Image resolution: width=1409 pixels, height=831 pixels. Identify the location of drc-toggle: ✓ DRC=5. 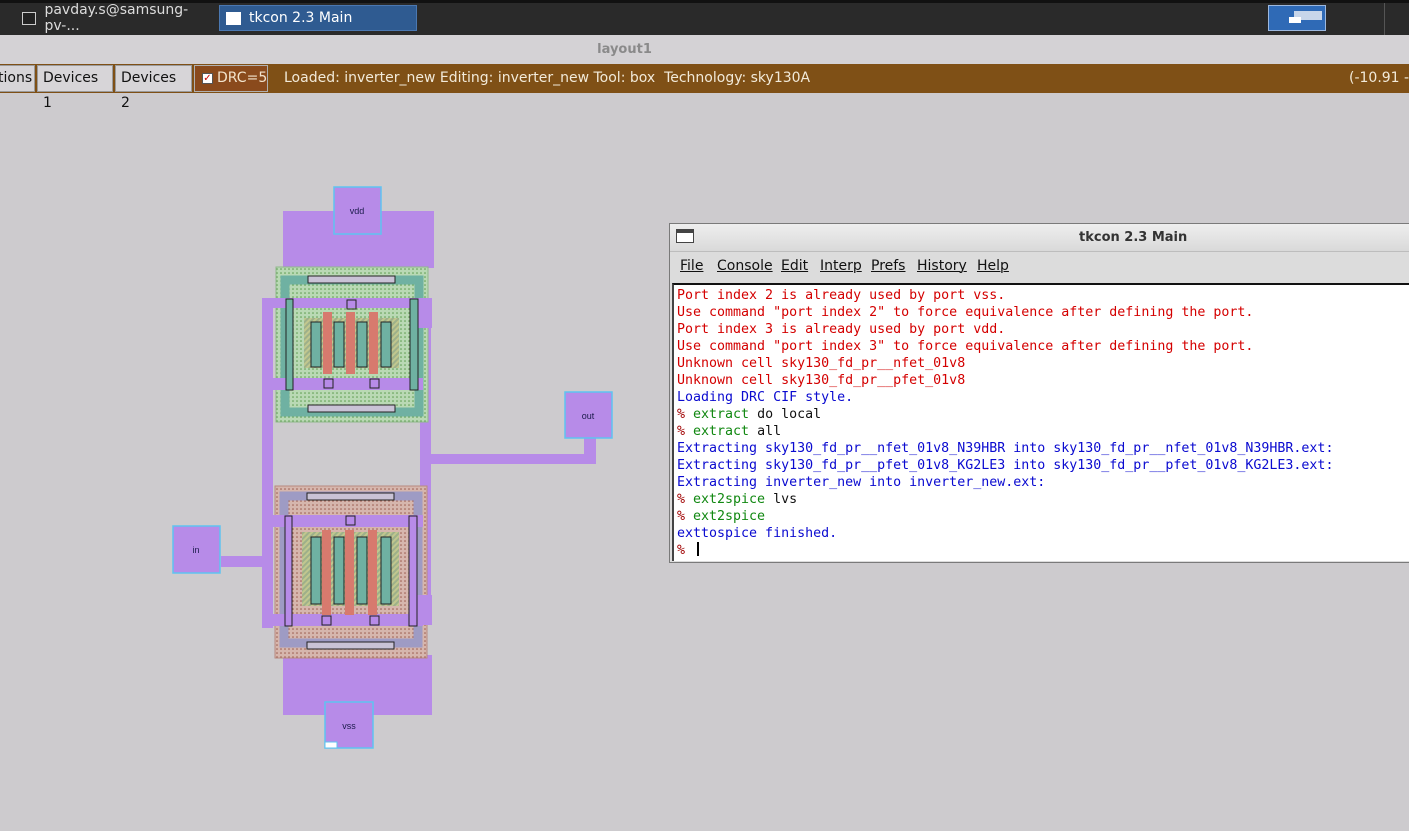
(231, 78).